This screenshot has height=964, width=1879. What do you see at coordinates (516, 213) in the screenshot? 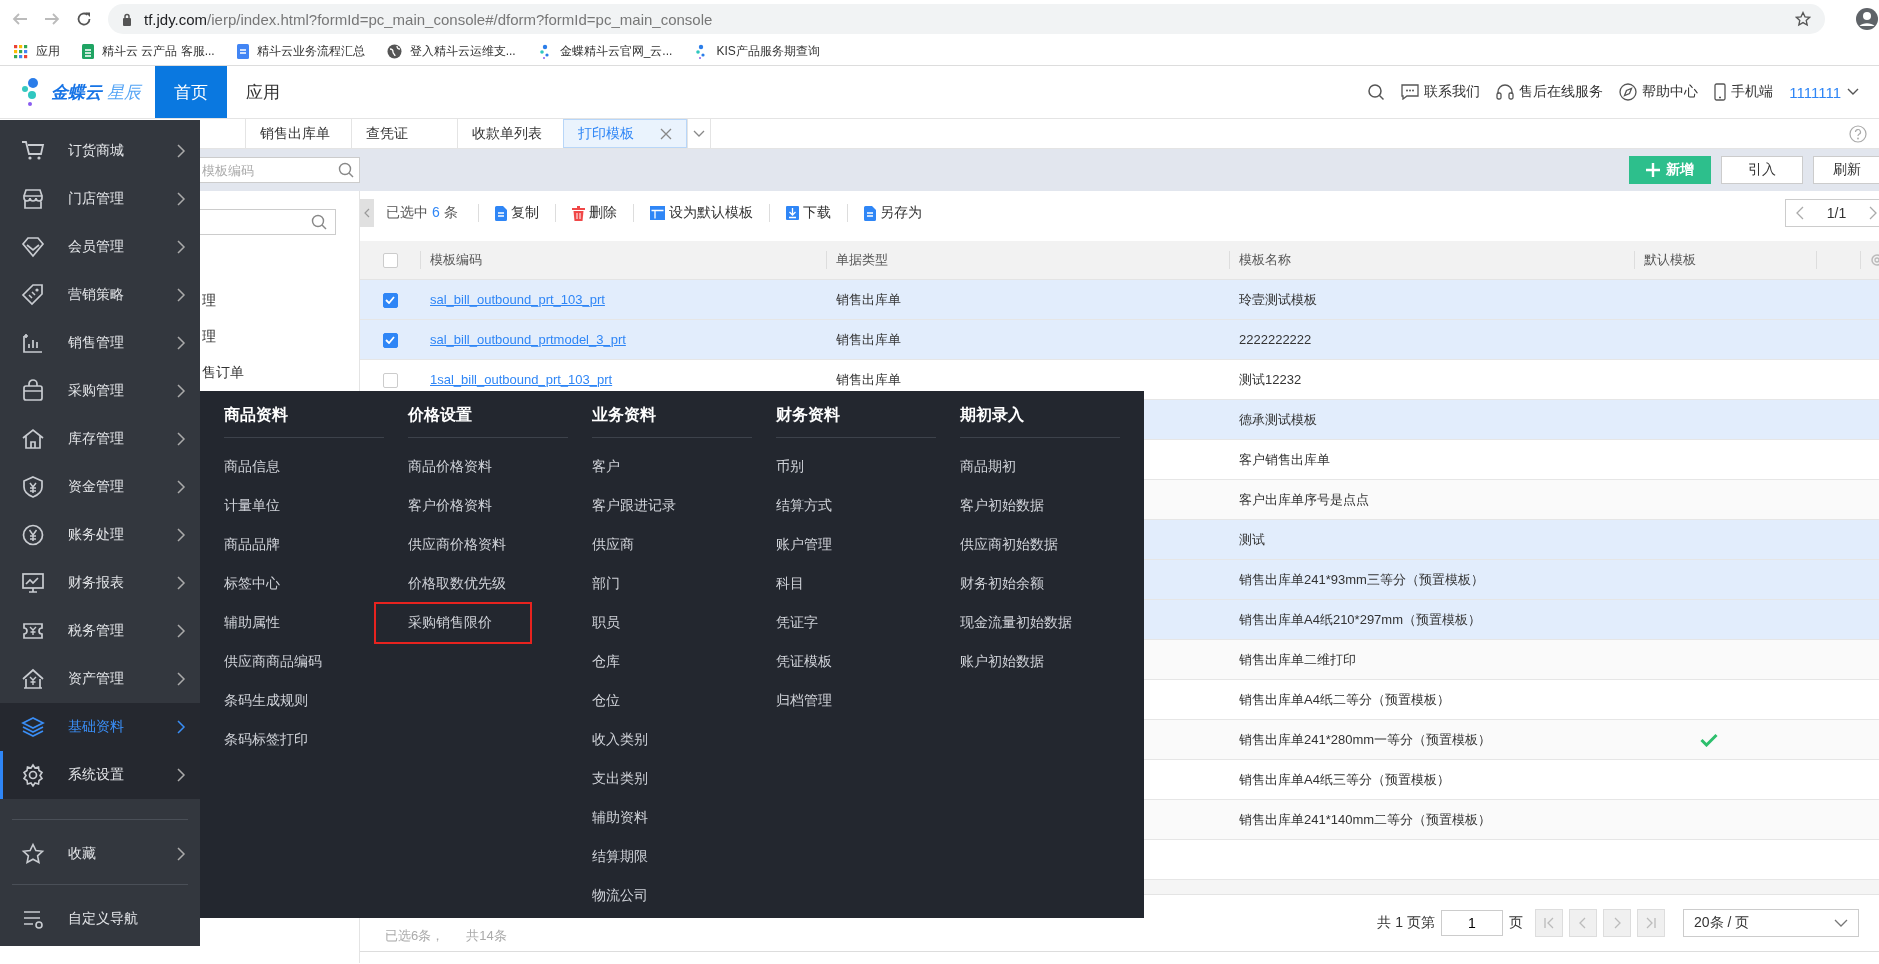
I see `toolbar-button: 复制` at bounding box center [516, 213].